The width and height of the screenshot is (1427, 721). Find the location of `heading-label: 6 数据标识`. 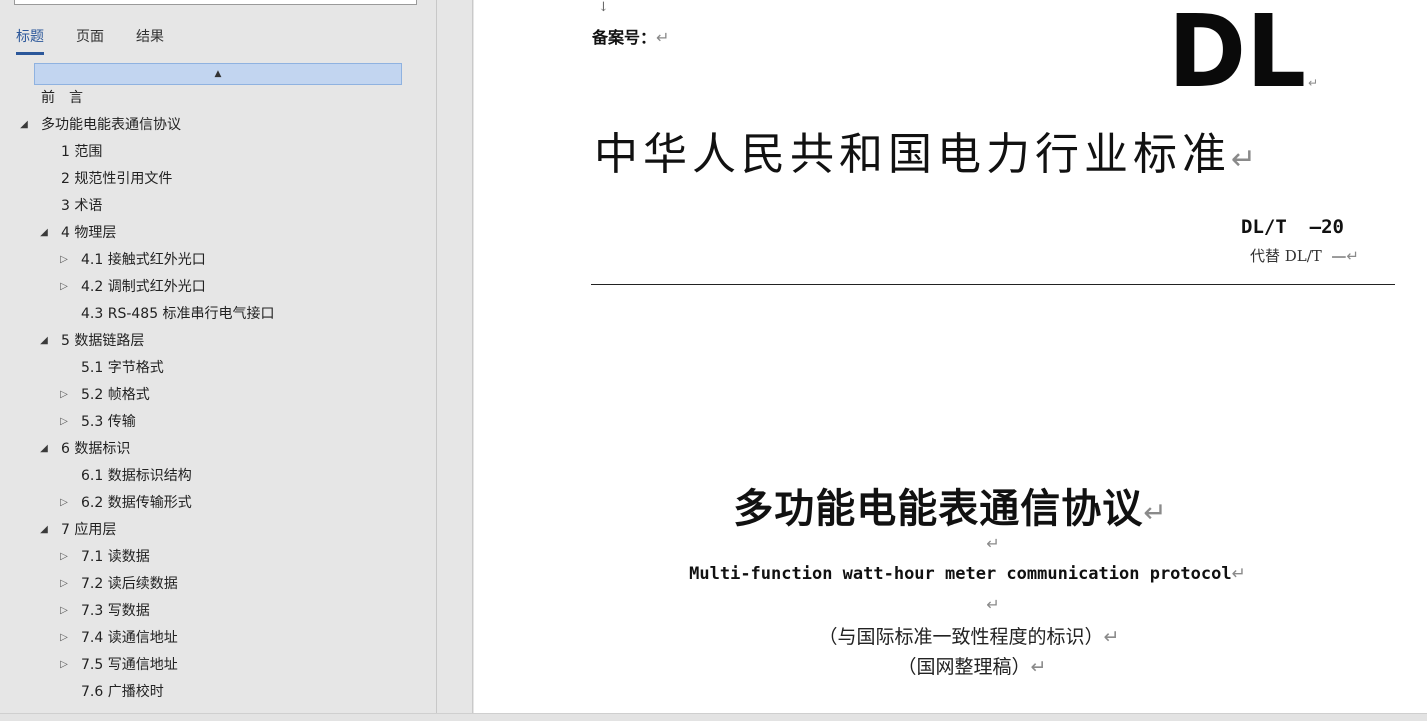

heading-label: 6 数据标识 is located at coordinates (96, 449).